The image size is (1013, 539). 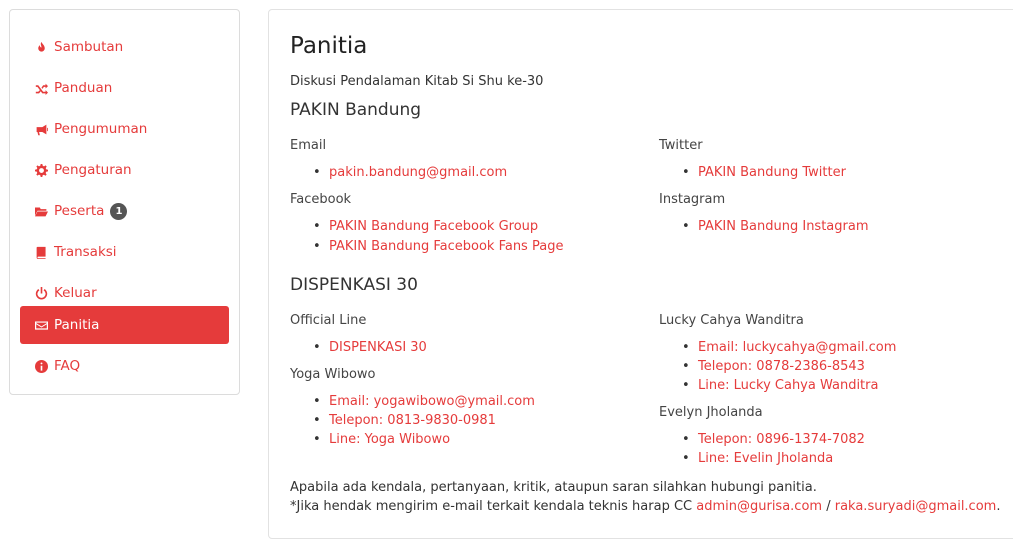 What do you see at coordinates (89, 47) in the screenshot?
I see `sidebar-item-label: Sambutan` at bounding box center [89, 47].